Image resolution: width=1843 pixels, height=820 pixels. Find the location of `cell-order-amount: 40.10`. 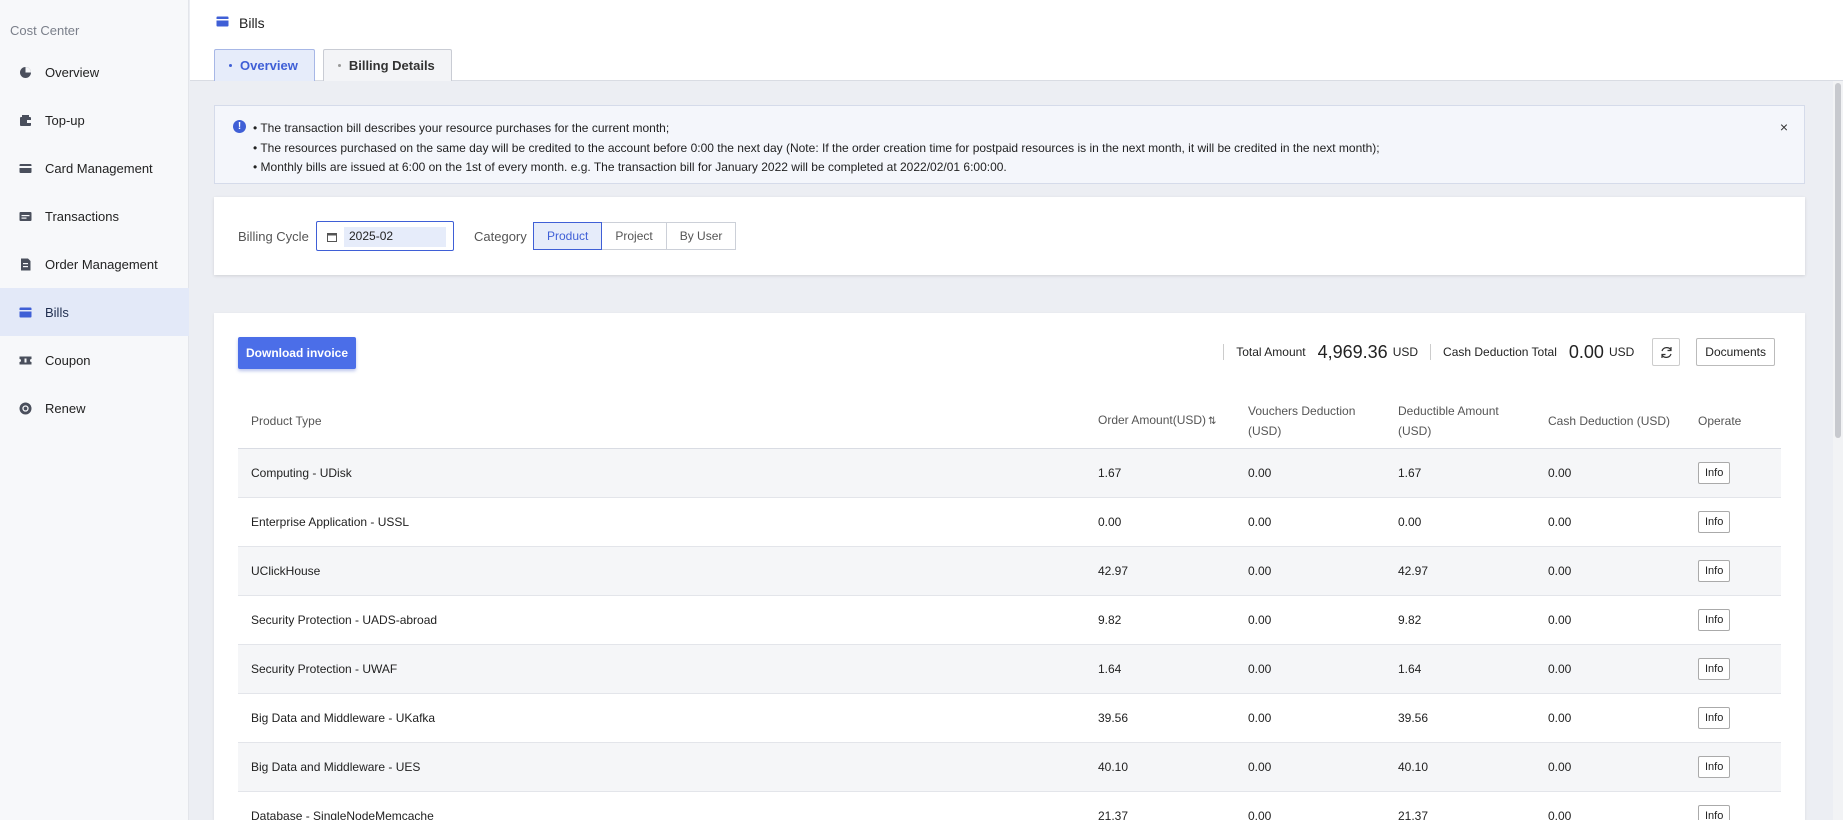

cell-order-amount: 40.10 is located at coordinates (1113, 767).